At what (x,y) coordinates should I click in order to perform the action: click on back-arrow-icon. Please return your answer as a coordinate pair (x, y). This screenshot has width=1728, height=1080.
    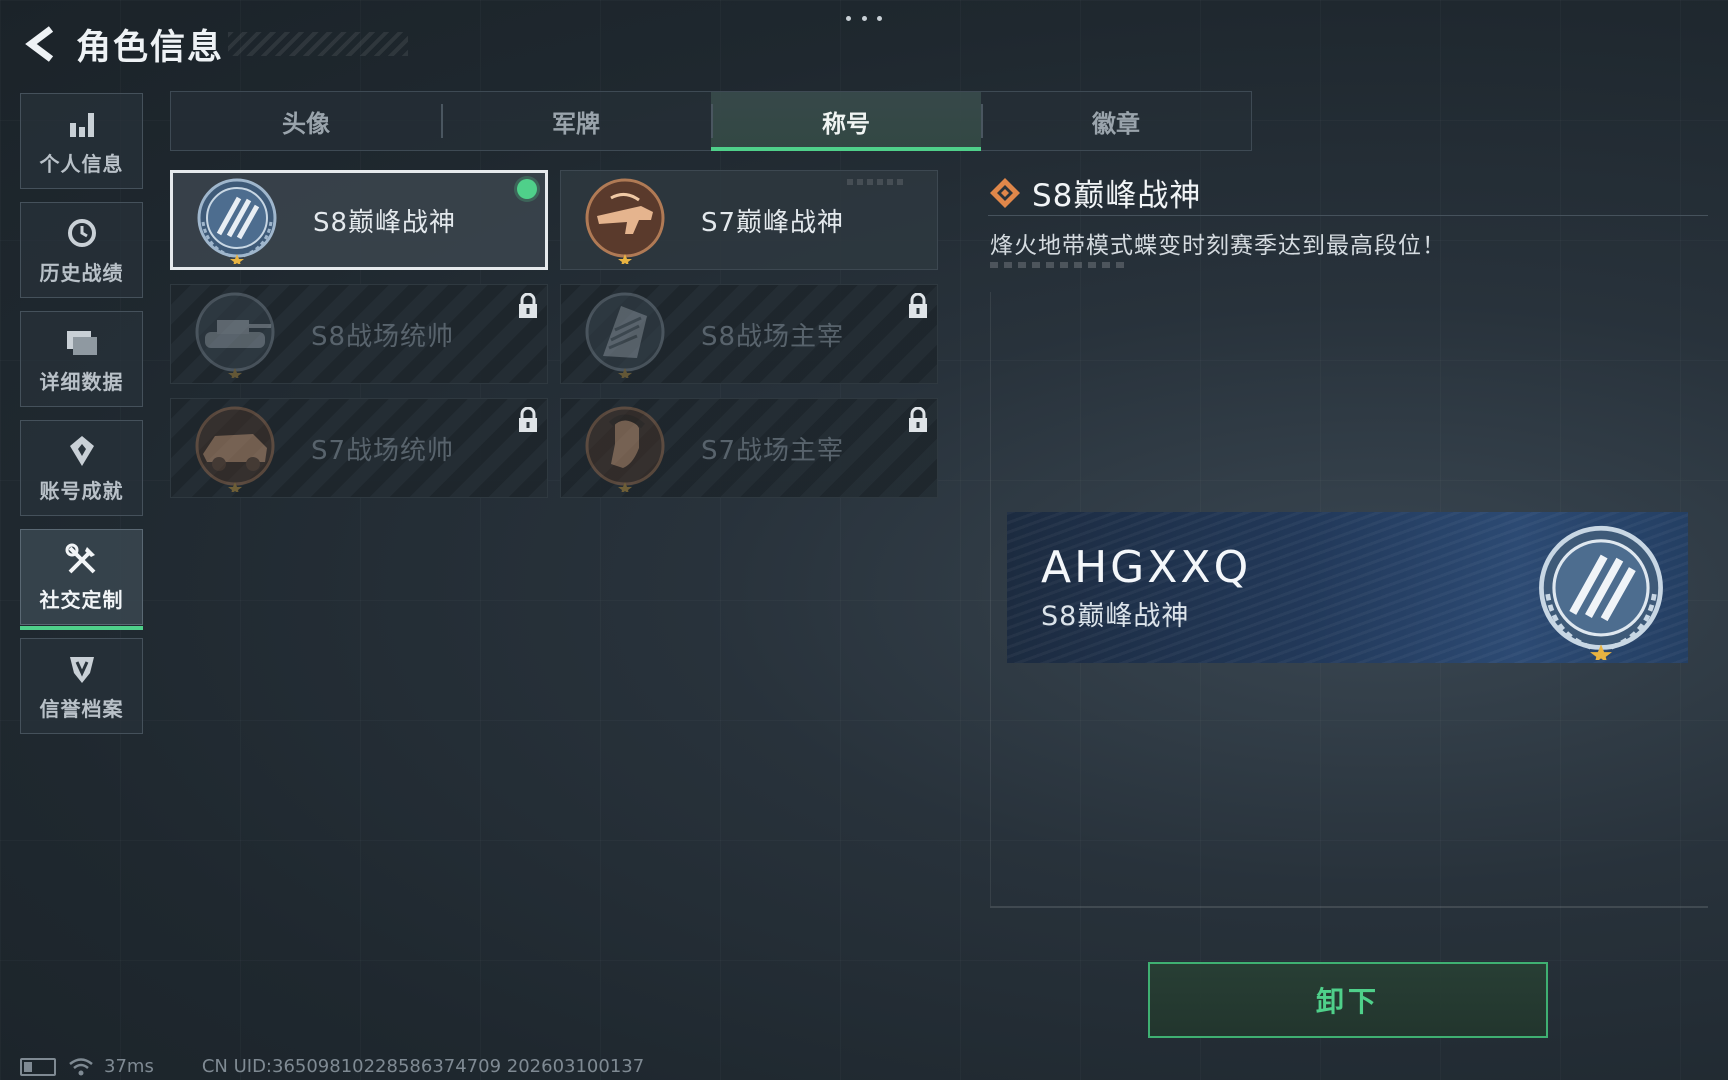
    Looking at the image, I should click on (39, 44).